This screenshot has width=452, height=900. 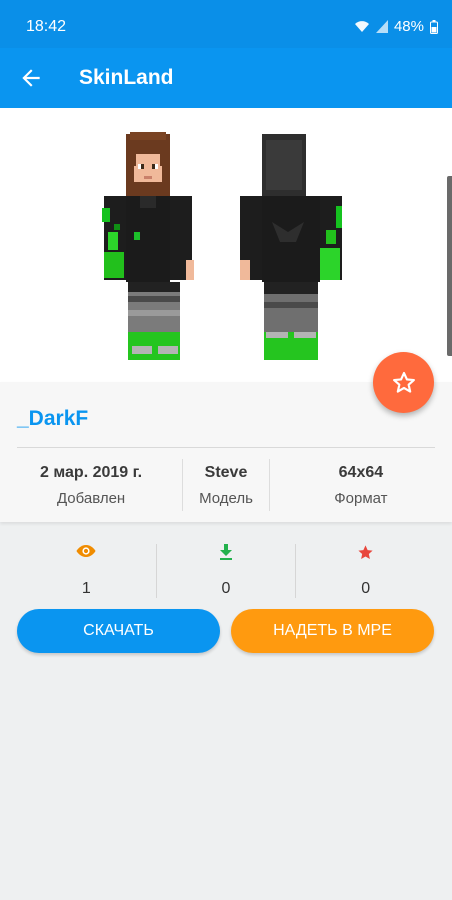 I want to click on arrow-back-icon, so click(x=31, y=78).